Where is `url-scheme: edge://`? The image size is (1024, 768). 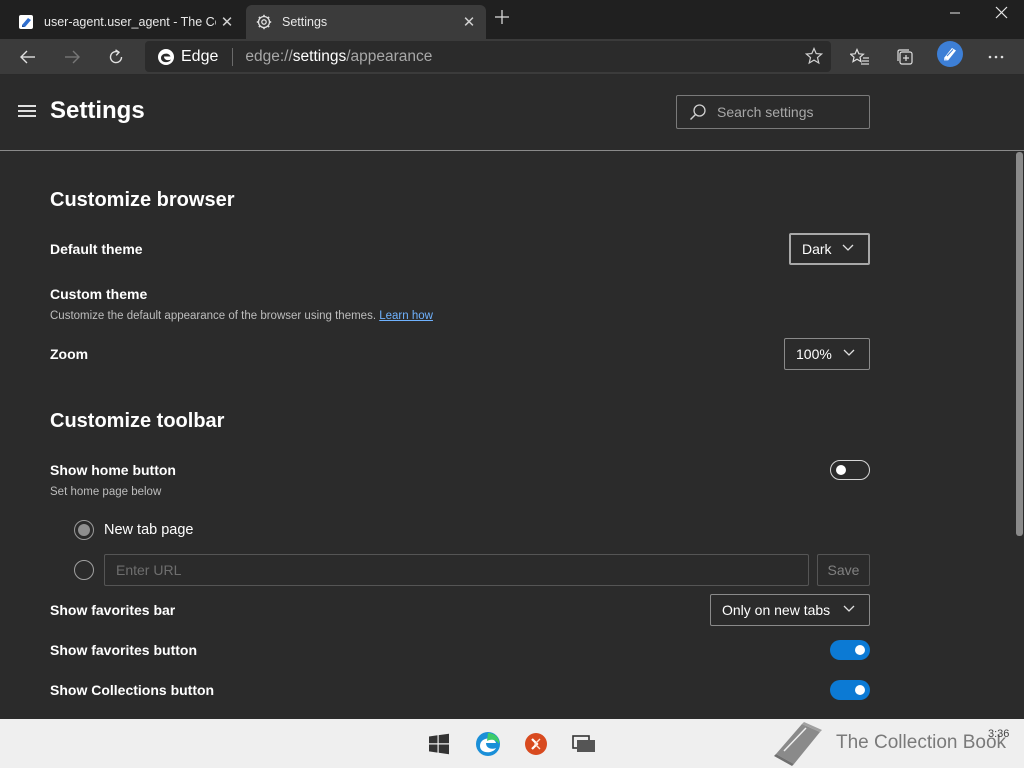
url-scheme: edge:// is located at coordinates (269, 56).